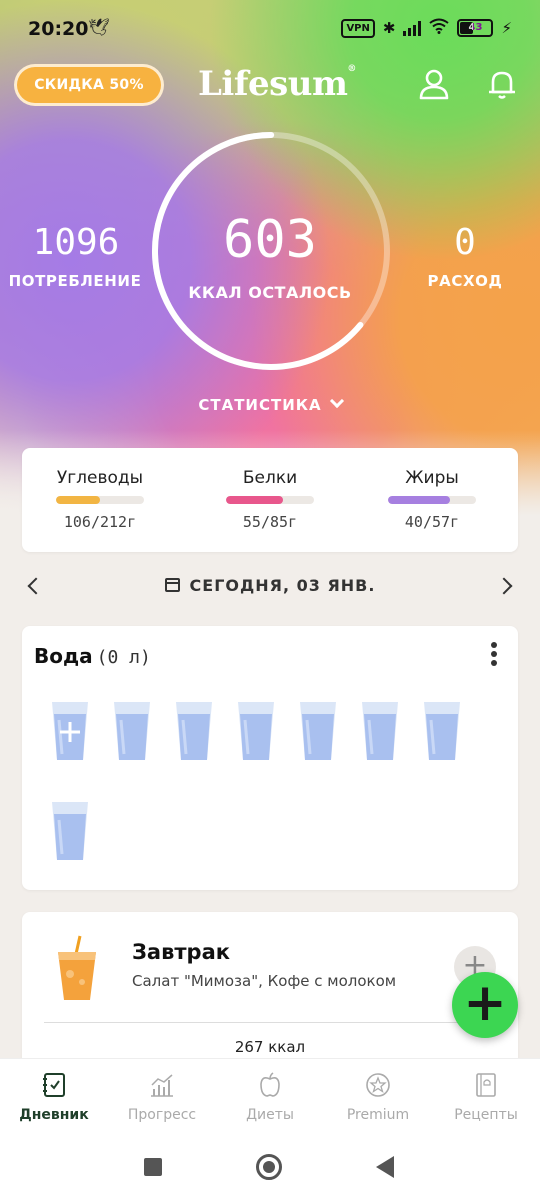 Image resolution: width=540 pixels, height=1200 pixels. I want to click on add-fab-button: +, so click(485, 1005).